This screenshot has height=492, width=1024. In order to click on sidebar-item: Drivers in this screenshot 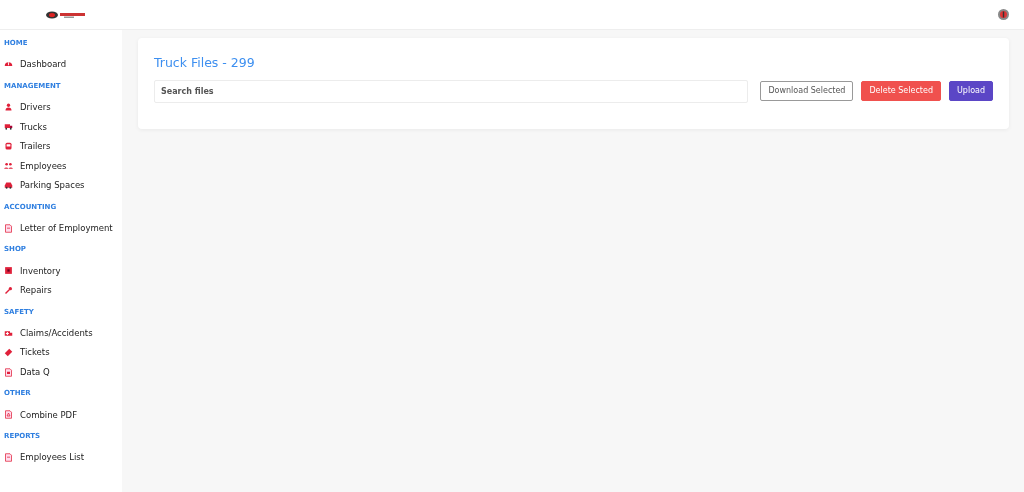, I will do `click(61, 107)`.